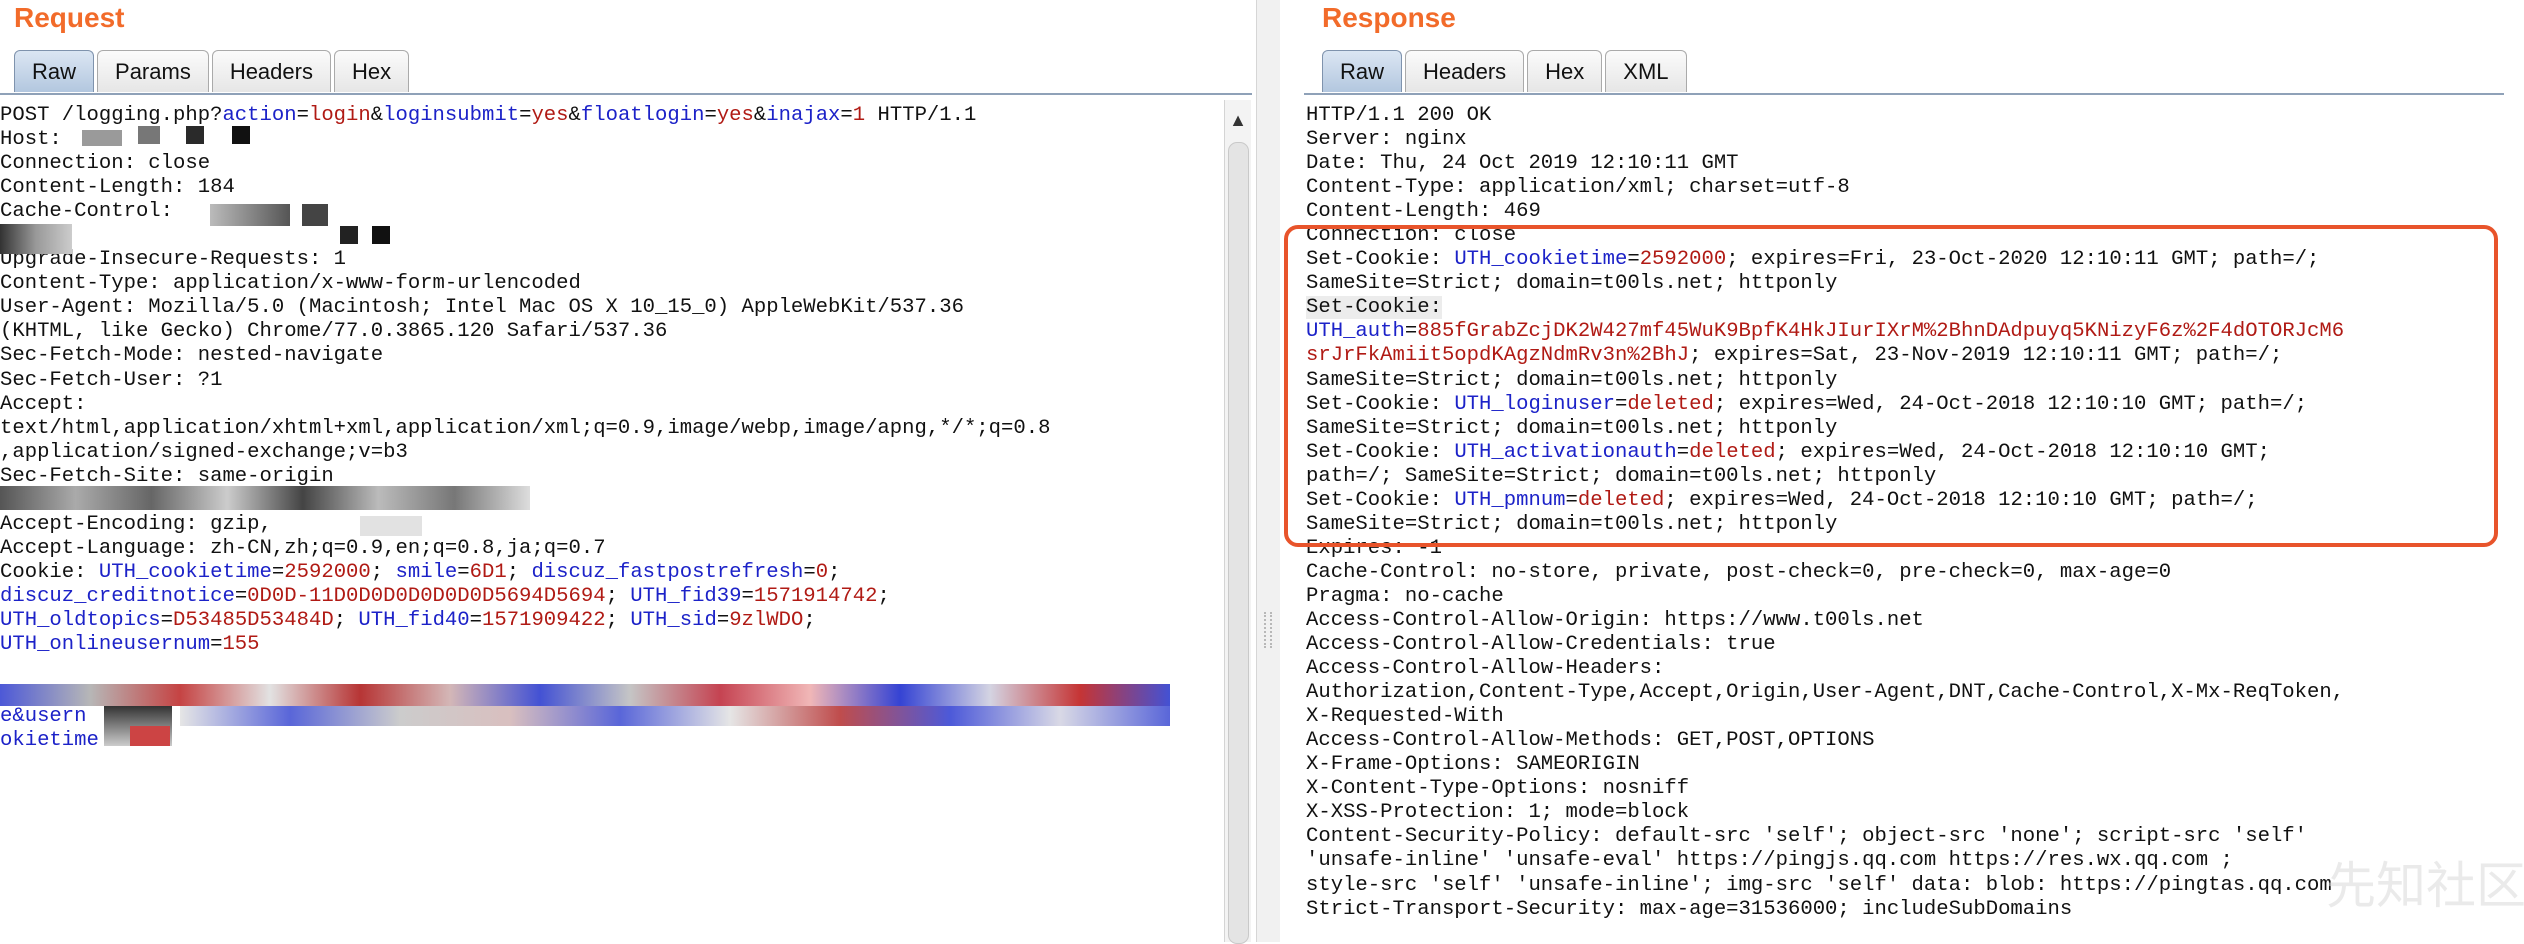  I want to click on code-text: Host:, so click(31, 140).